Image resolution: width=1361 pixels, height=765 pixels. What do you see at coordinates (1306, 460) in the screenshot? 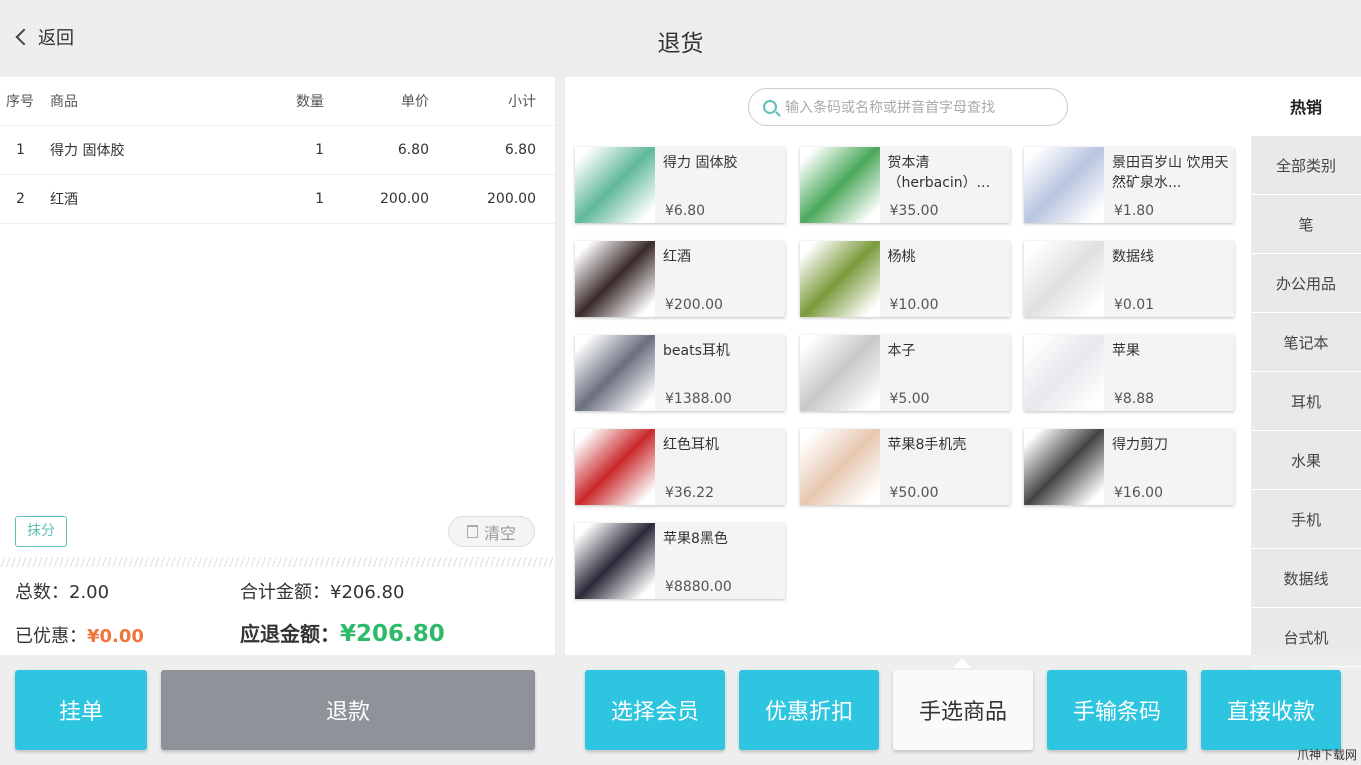
I see `category-item: 水果` at bounding box center [1306, 460].